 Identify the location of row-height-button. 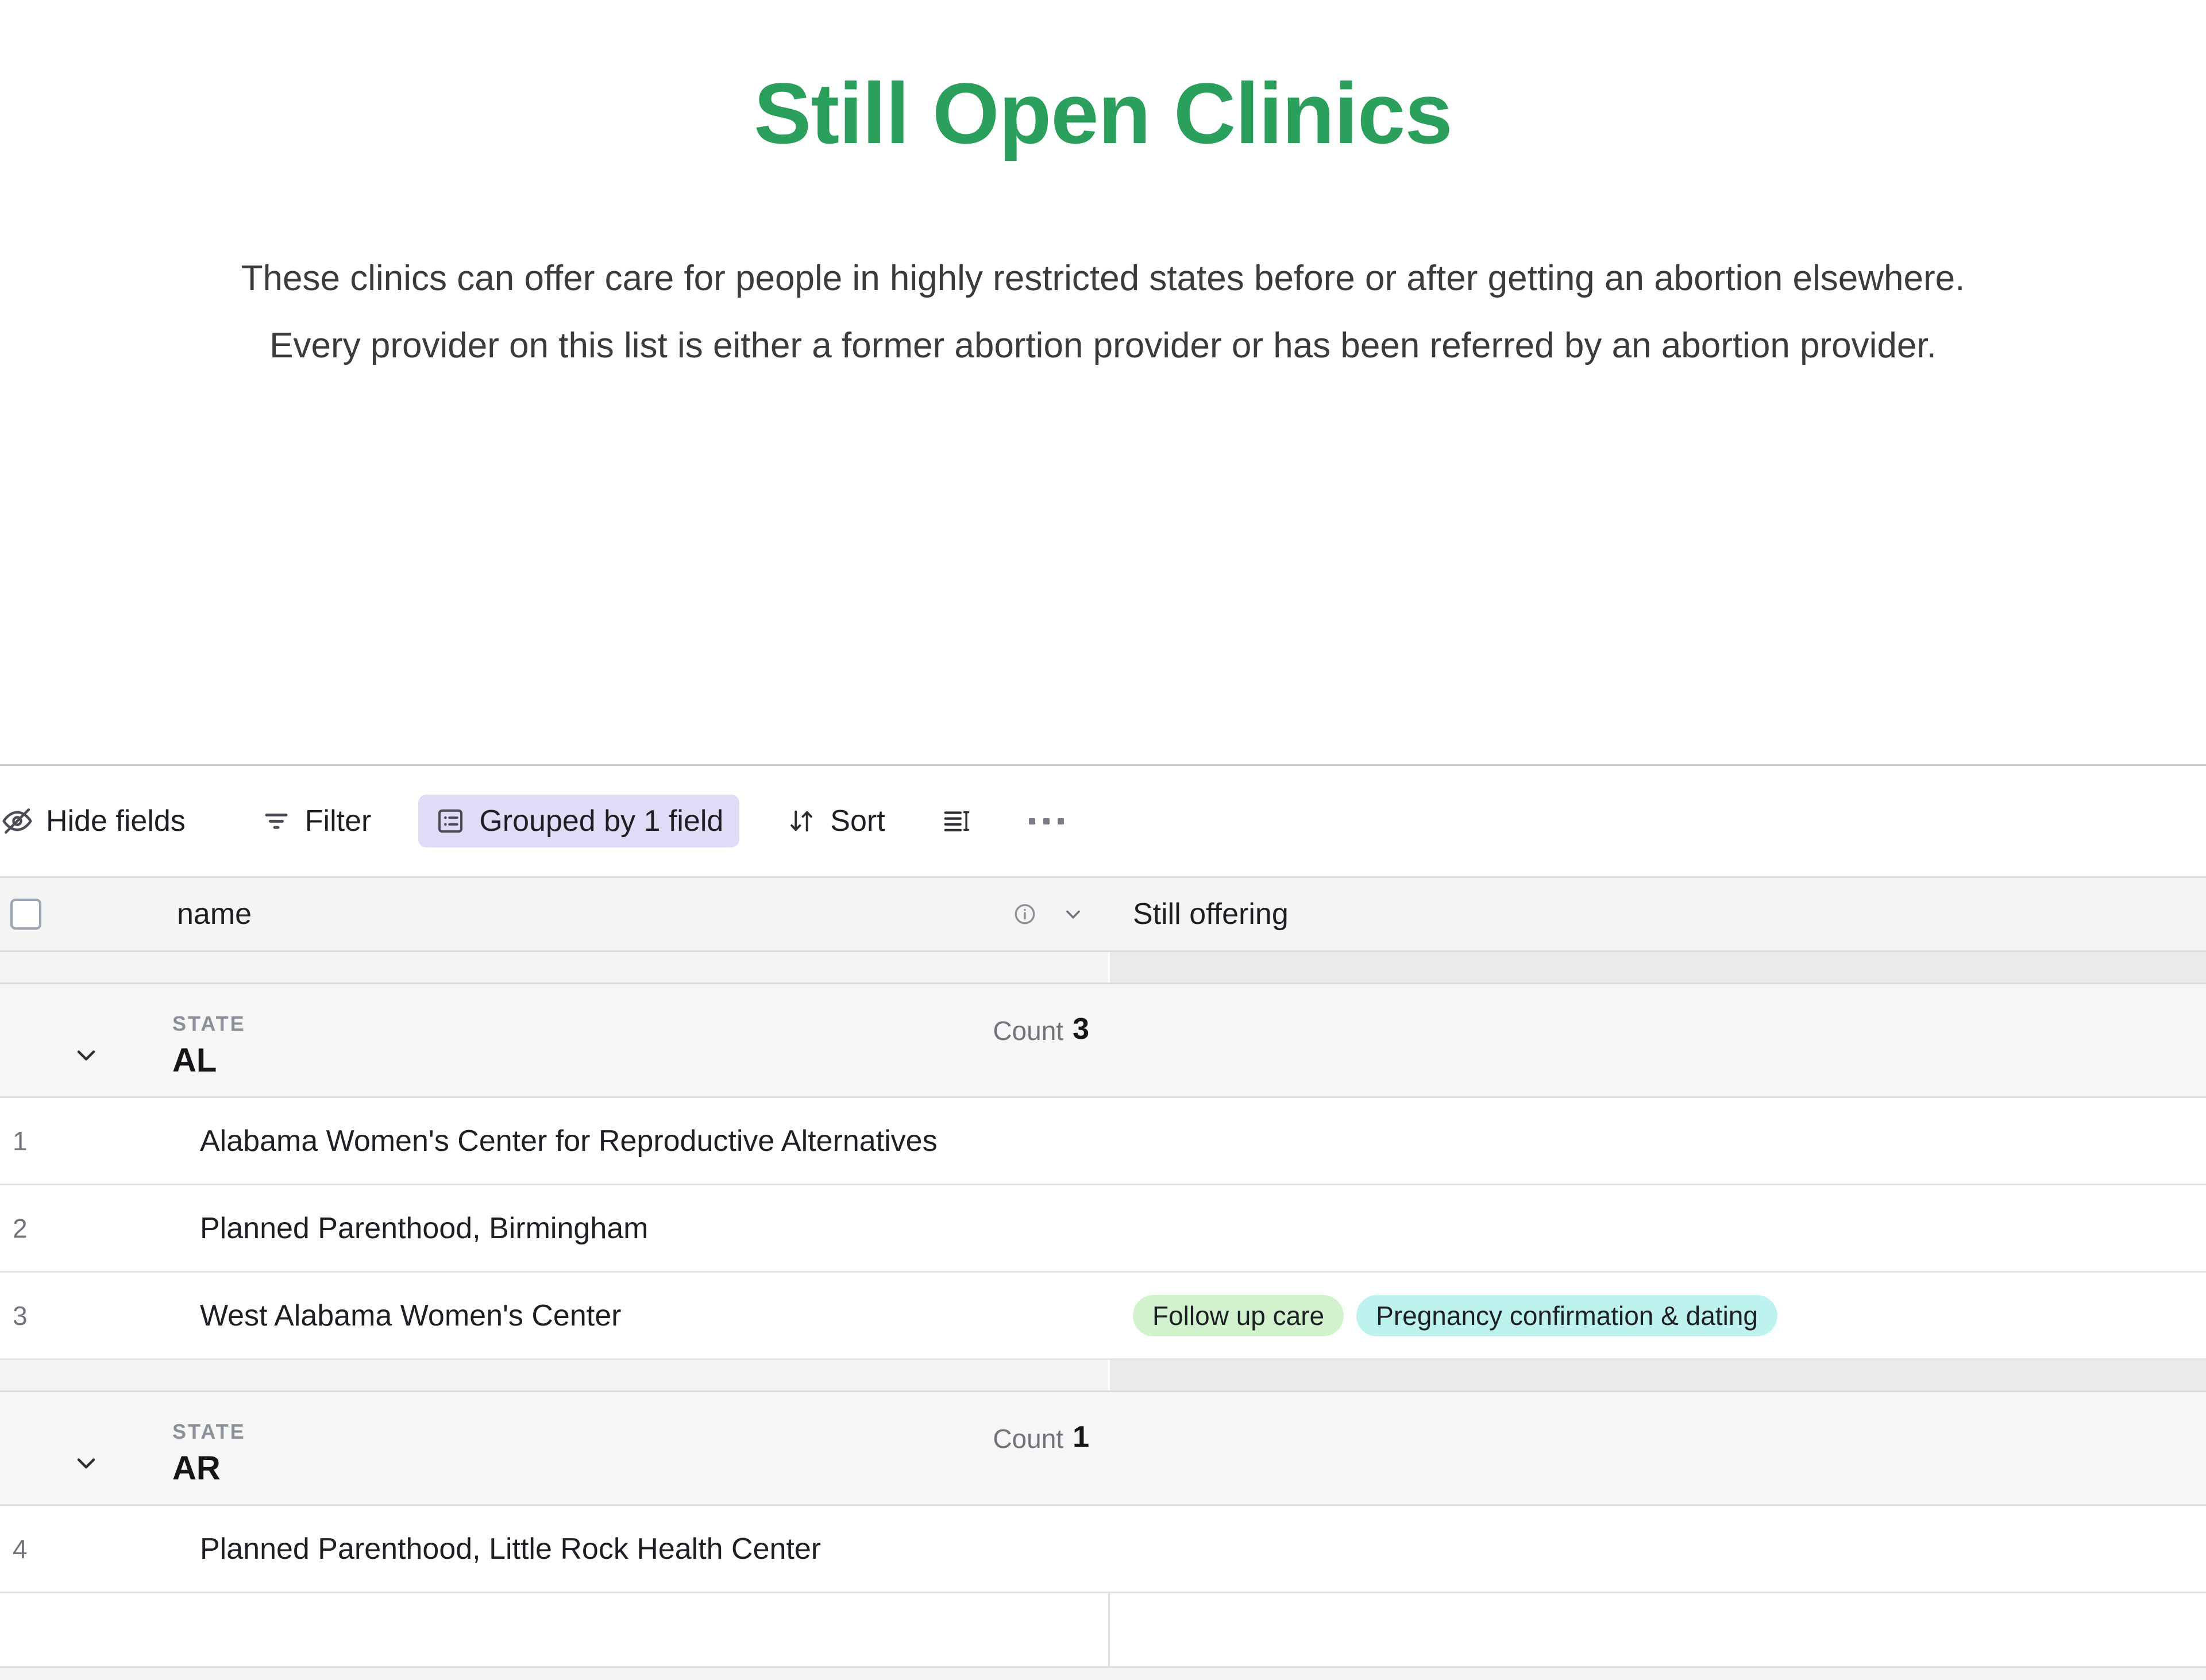
(956, 821).